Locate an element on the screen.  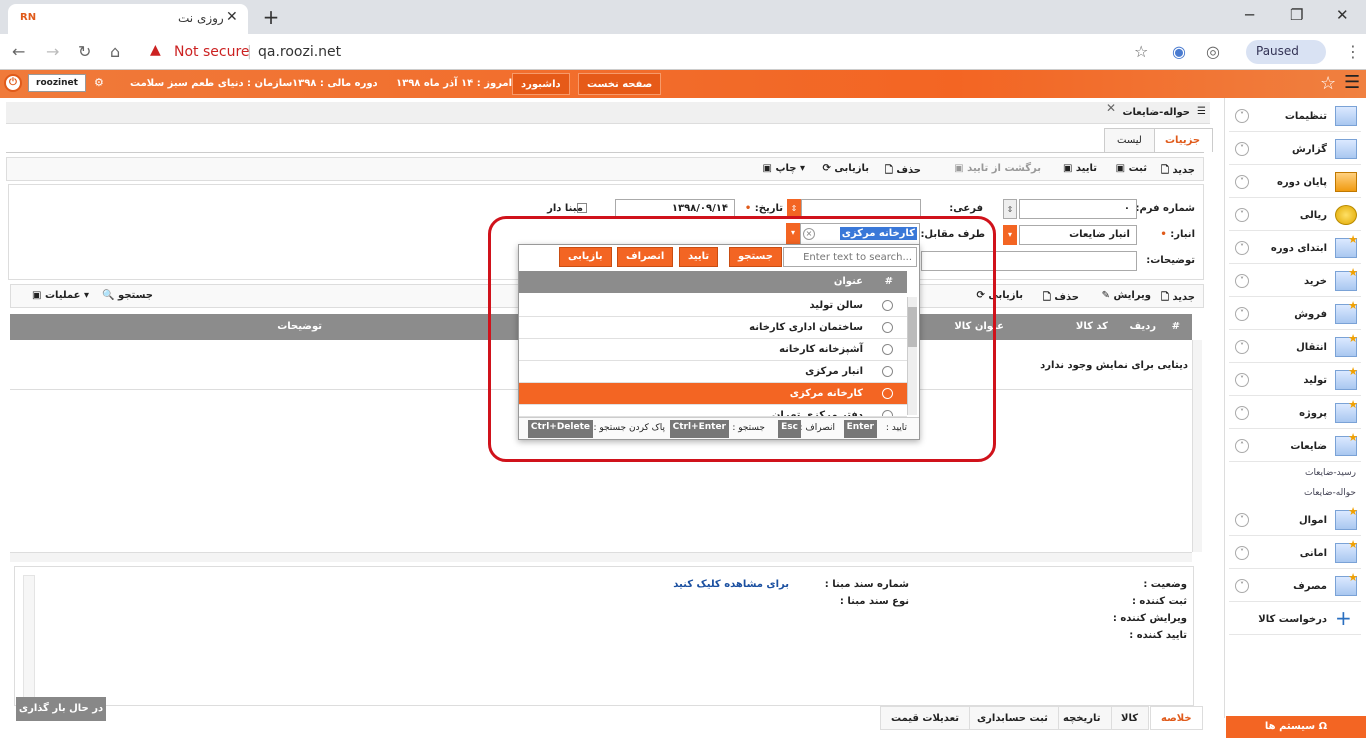
new-button: 🗋 جدید is located at coordinates (1178, 171).